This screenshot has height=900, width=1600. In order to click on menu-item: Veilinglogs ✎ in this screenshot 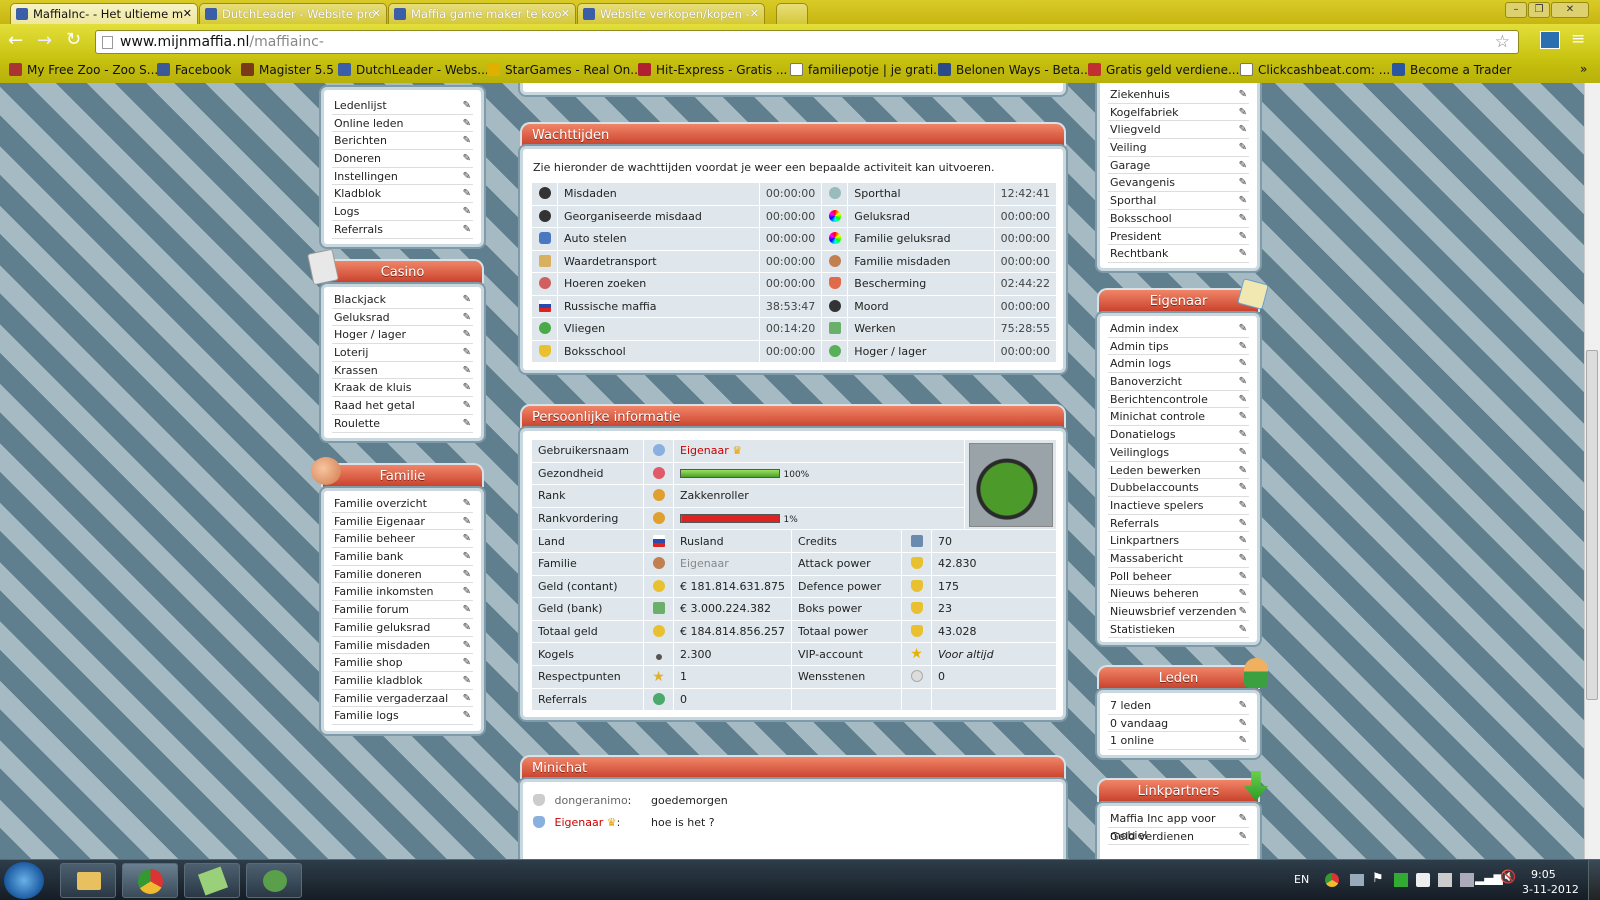, I will do `click(1178, 453)`.